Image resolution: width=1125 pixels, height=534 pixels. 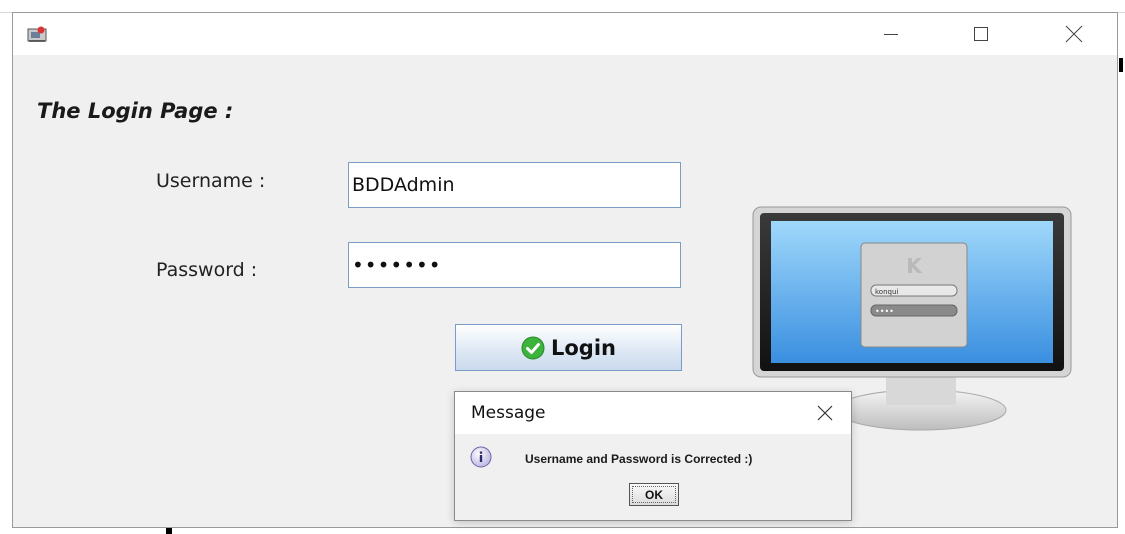 I want to click on check-icon, so click(x=533, y=347).